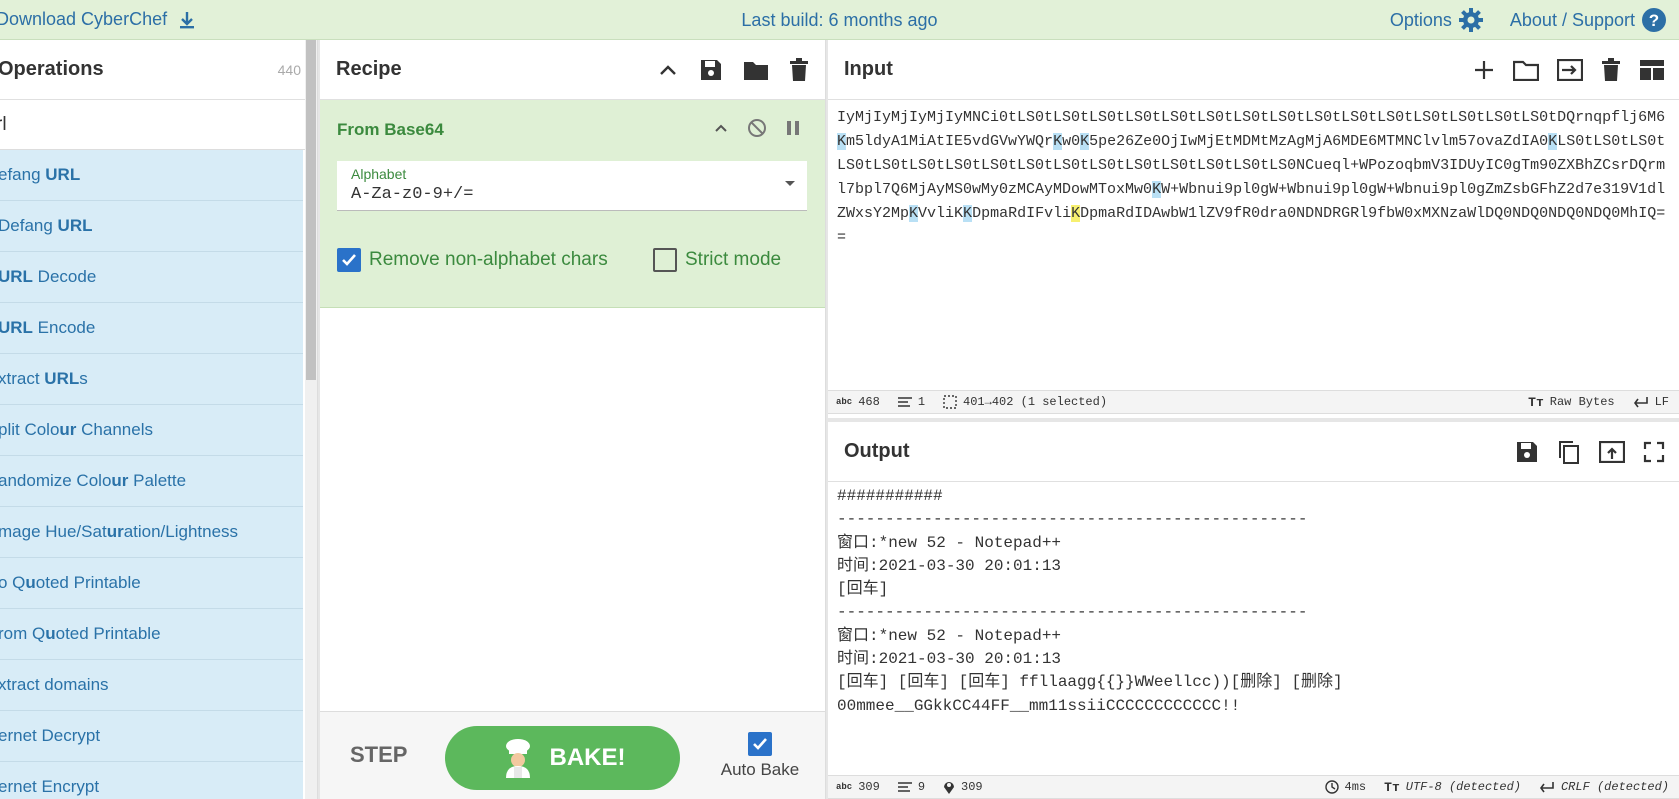  I want to click on input-encoding: Tт Raw Bytes, so click(1571, 402).